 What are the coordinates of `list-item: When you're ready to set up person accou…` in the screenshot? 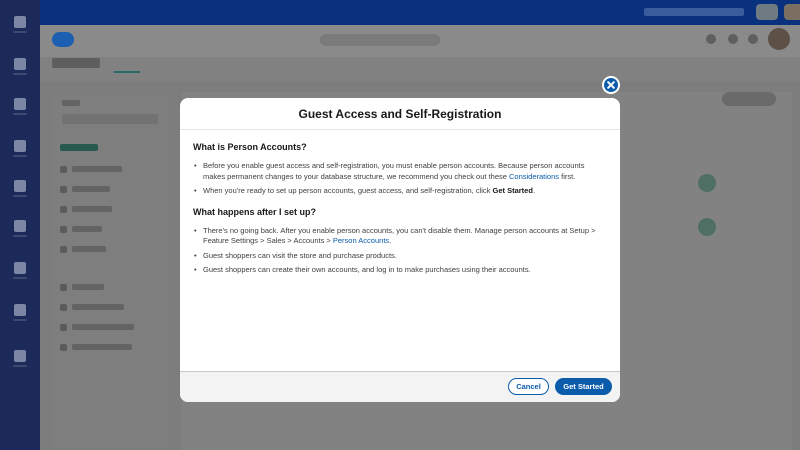 It's located at (400, 191).